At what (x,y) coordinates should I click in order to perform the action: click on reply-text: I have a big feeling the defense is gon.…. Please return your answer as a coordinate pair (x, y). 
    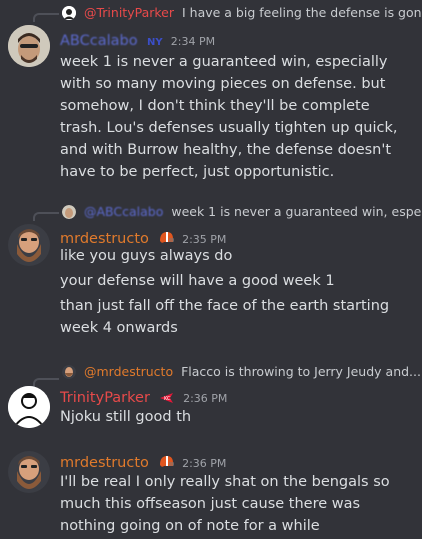
    Looking at the image, I should click on (301, 12).